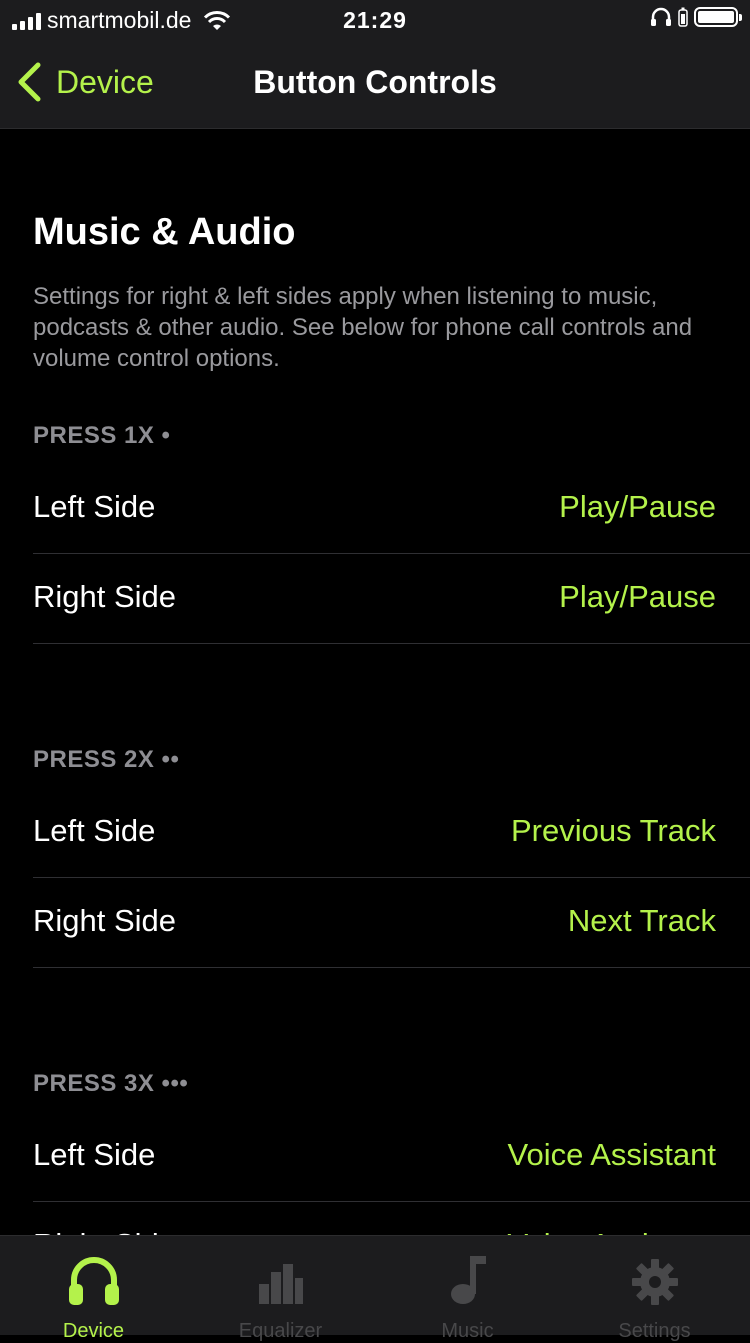 The height and width of the screenshot is (1343, 750). I want to click on music-note-icon, so click(468, 1280).